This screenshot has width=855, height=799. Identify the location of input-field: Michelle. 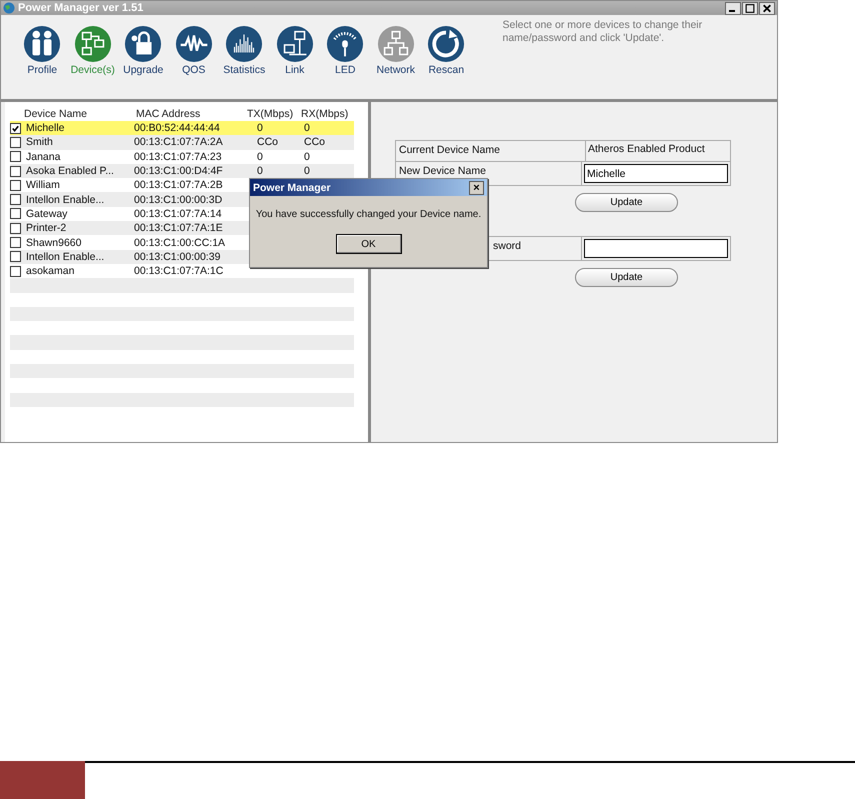
(656, 173).